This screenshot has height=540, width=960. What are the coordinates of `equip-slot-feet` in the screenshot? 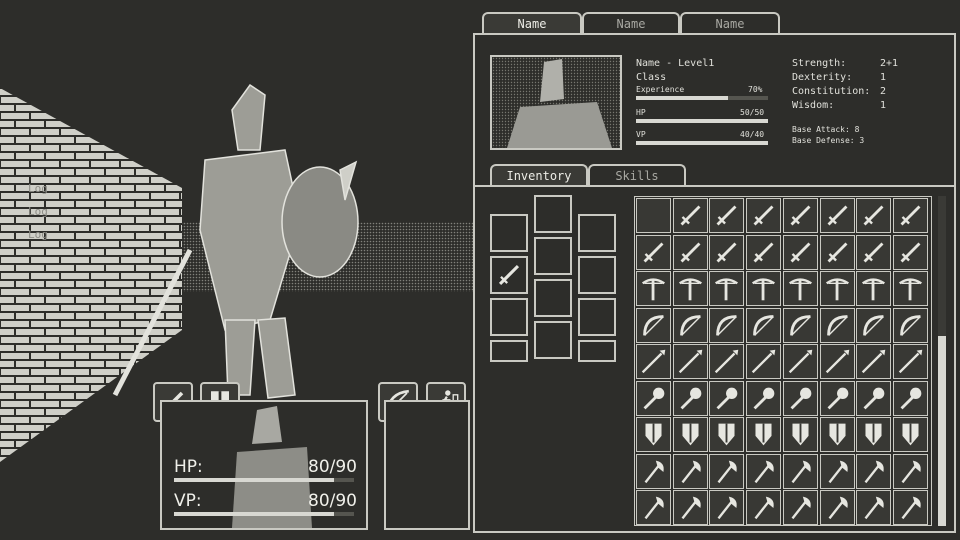 It's located at (553, 340).